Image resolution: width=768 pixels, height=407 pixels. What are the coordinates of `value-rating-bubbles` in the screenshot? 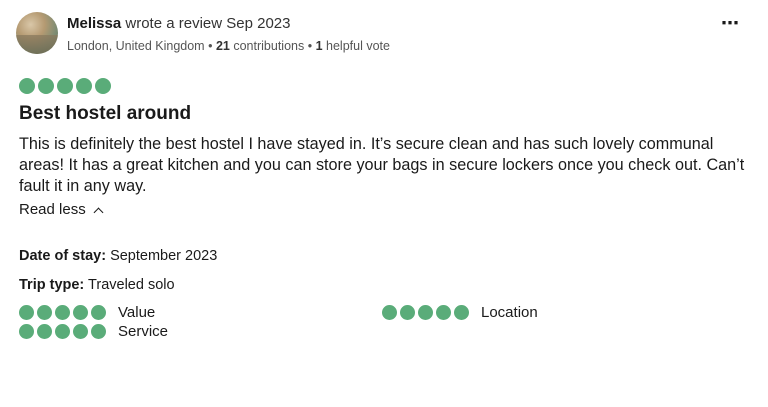 It's located at (62, 312).